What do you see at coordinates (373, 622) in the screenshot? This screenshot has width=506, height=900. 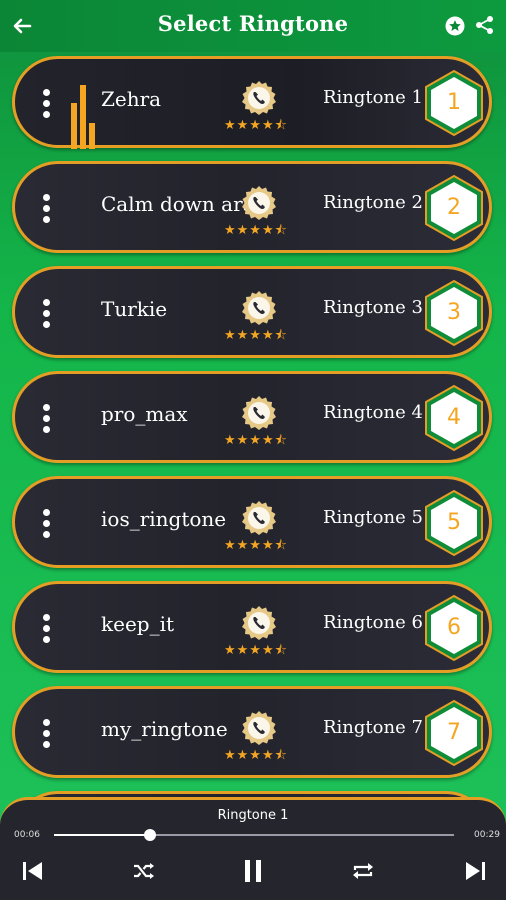 I see `ringtone-label: Ringtone 6` at bounding box center [373, 622].